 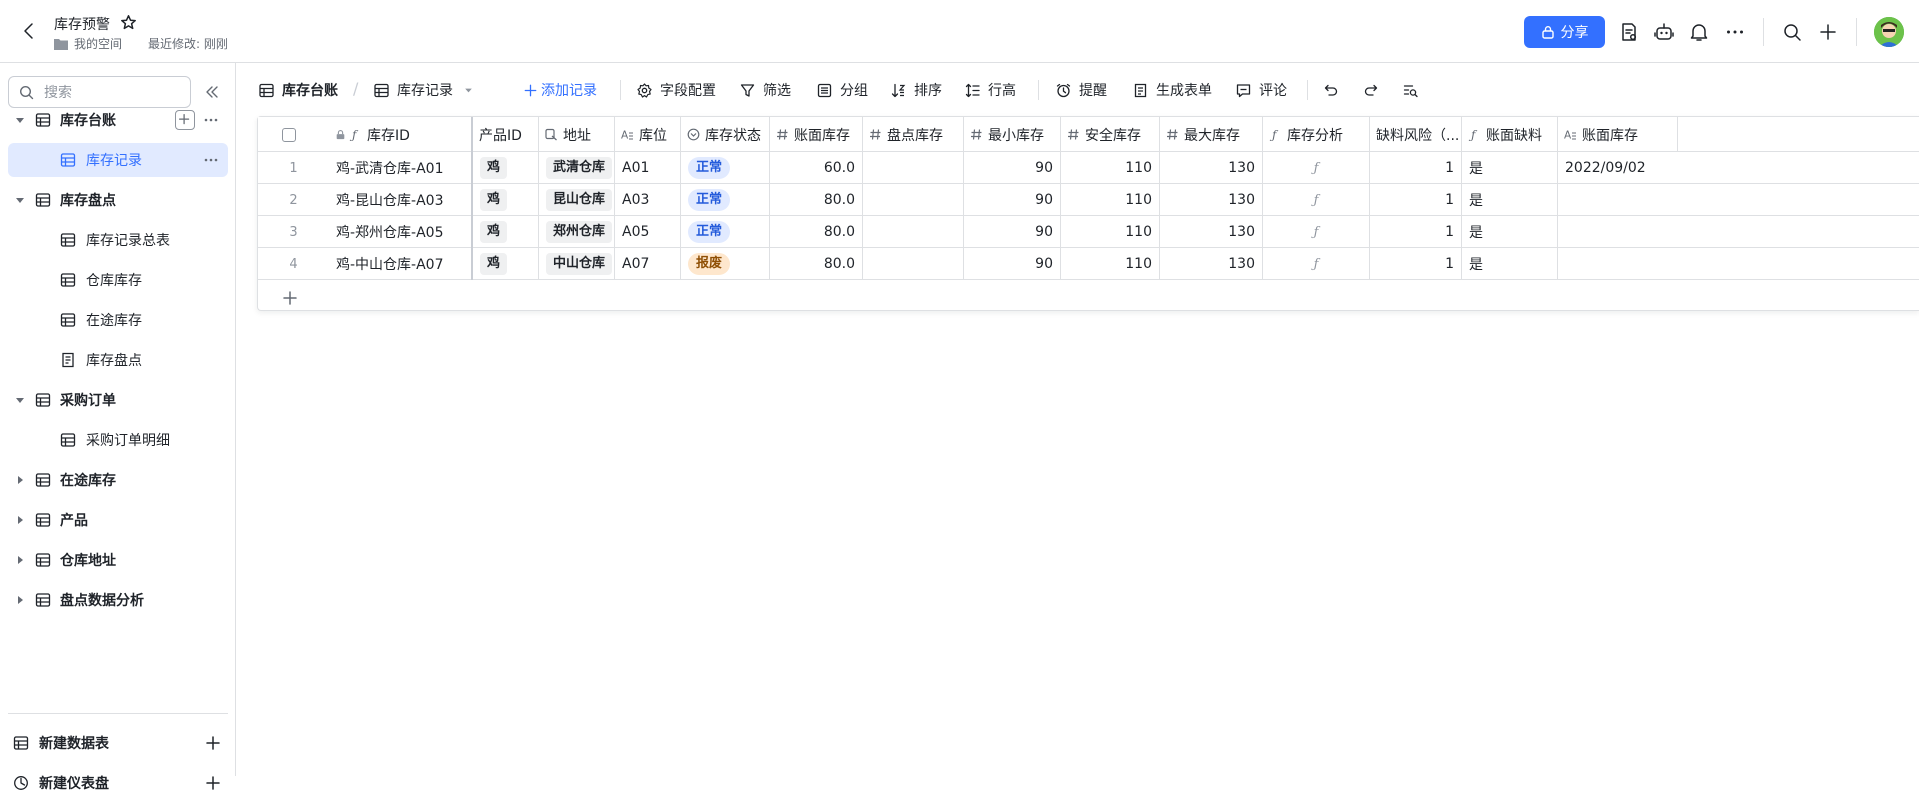 What do you see at coordinates (725, 134) in the screenshot?
I see `column-header: 库存状态` at bounding box center [725, 134].